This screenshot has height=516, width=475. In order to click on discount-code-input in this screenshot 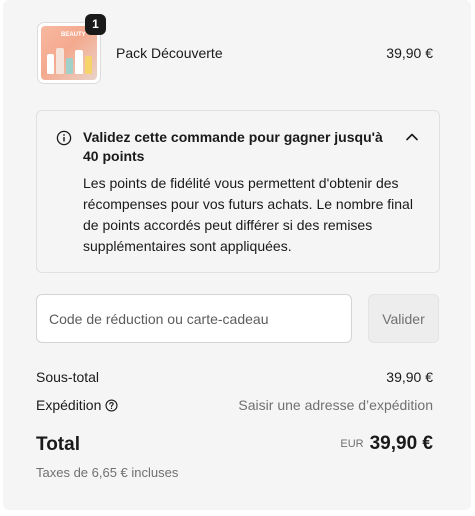, I will do `click(194, 318)`.